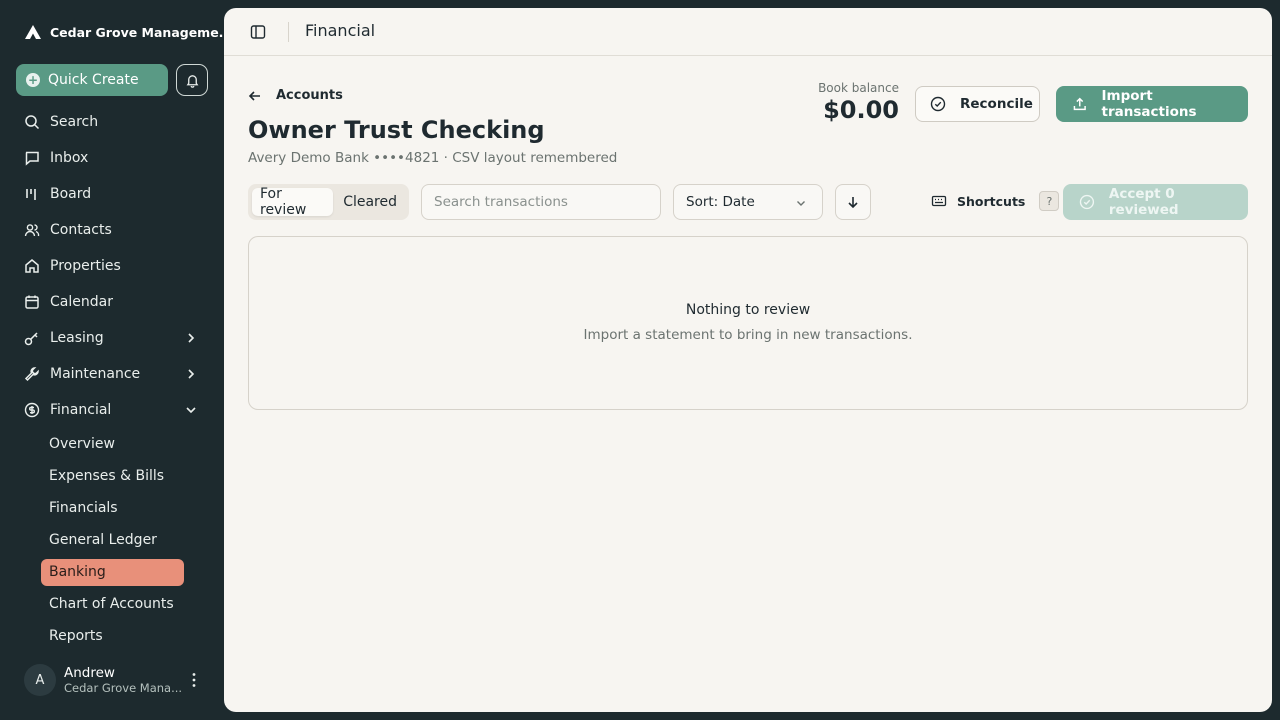 Image resolution: width=1280 pixels, height=720 pixels. What do you see at coordinates (861, 110) in the screenshot?
I see `book-balance-value: $0.00` at bounding box center [861, 110].